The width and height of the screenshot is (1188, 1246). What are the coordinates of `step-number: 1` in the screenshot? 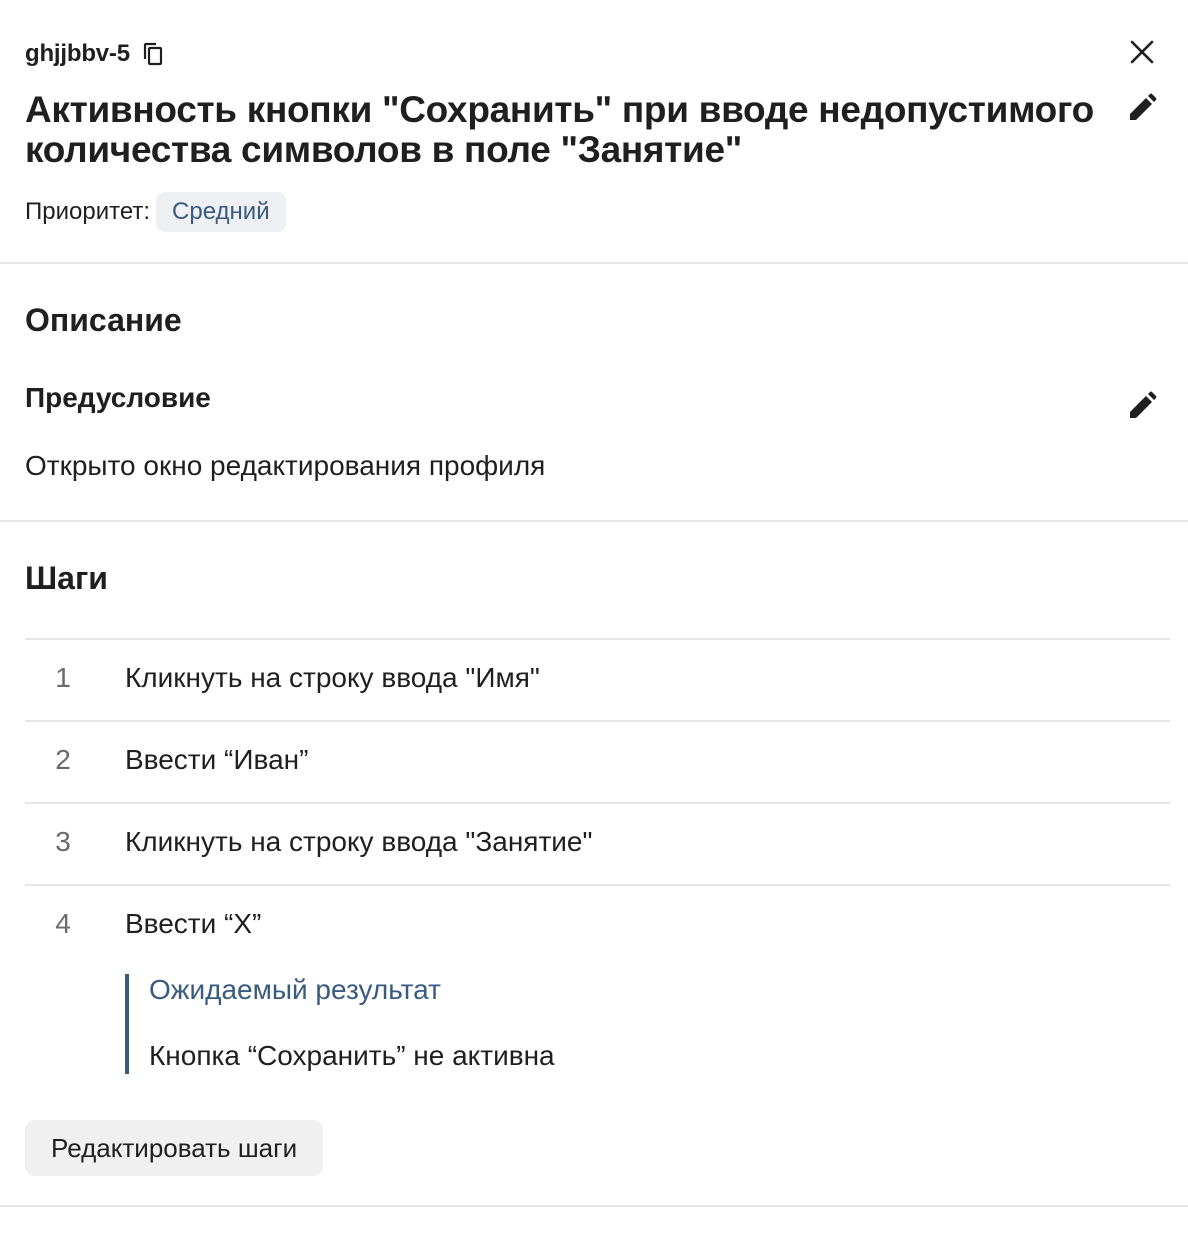 It's located at (63, 677).